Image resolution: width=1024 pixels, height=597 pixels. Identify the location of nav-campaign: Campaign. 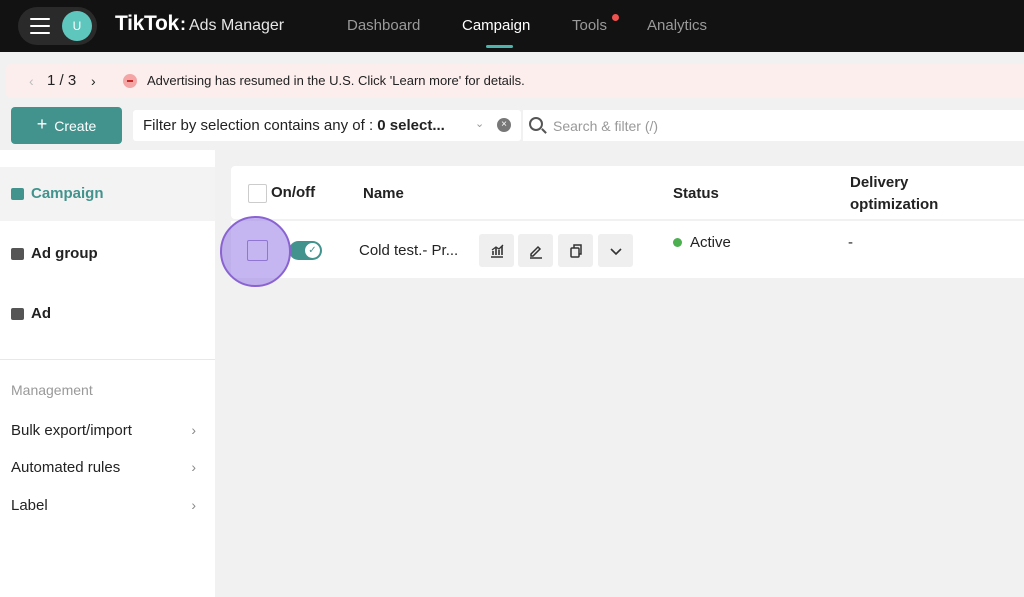
(496, 25).